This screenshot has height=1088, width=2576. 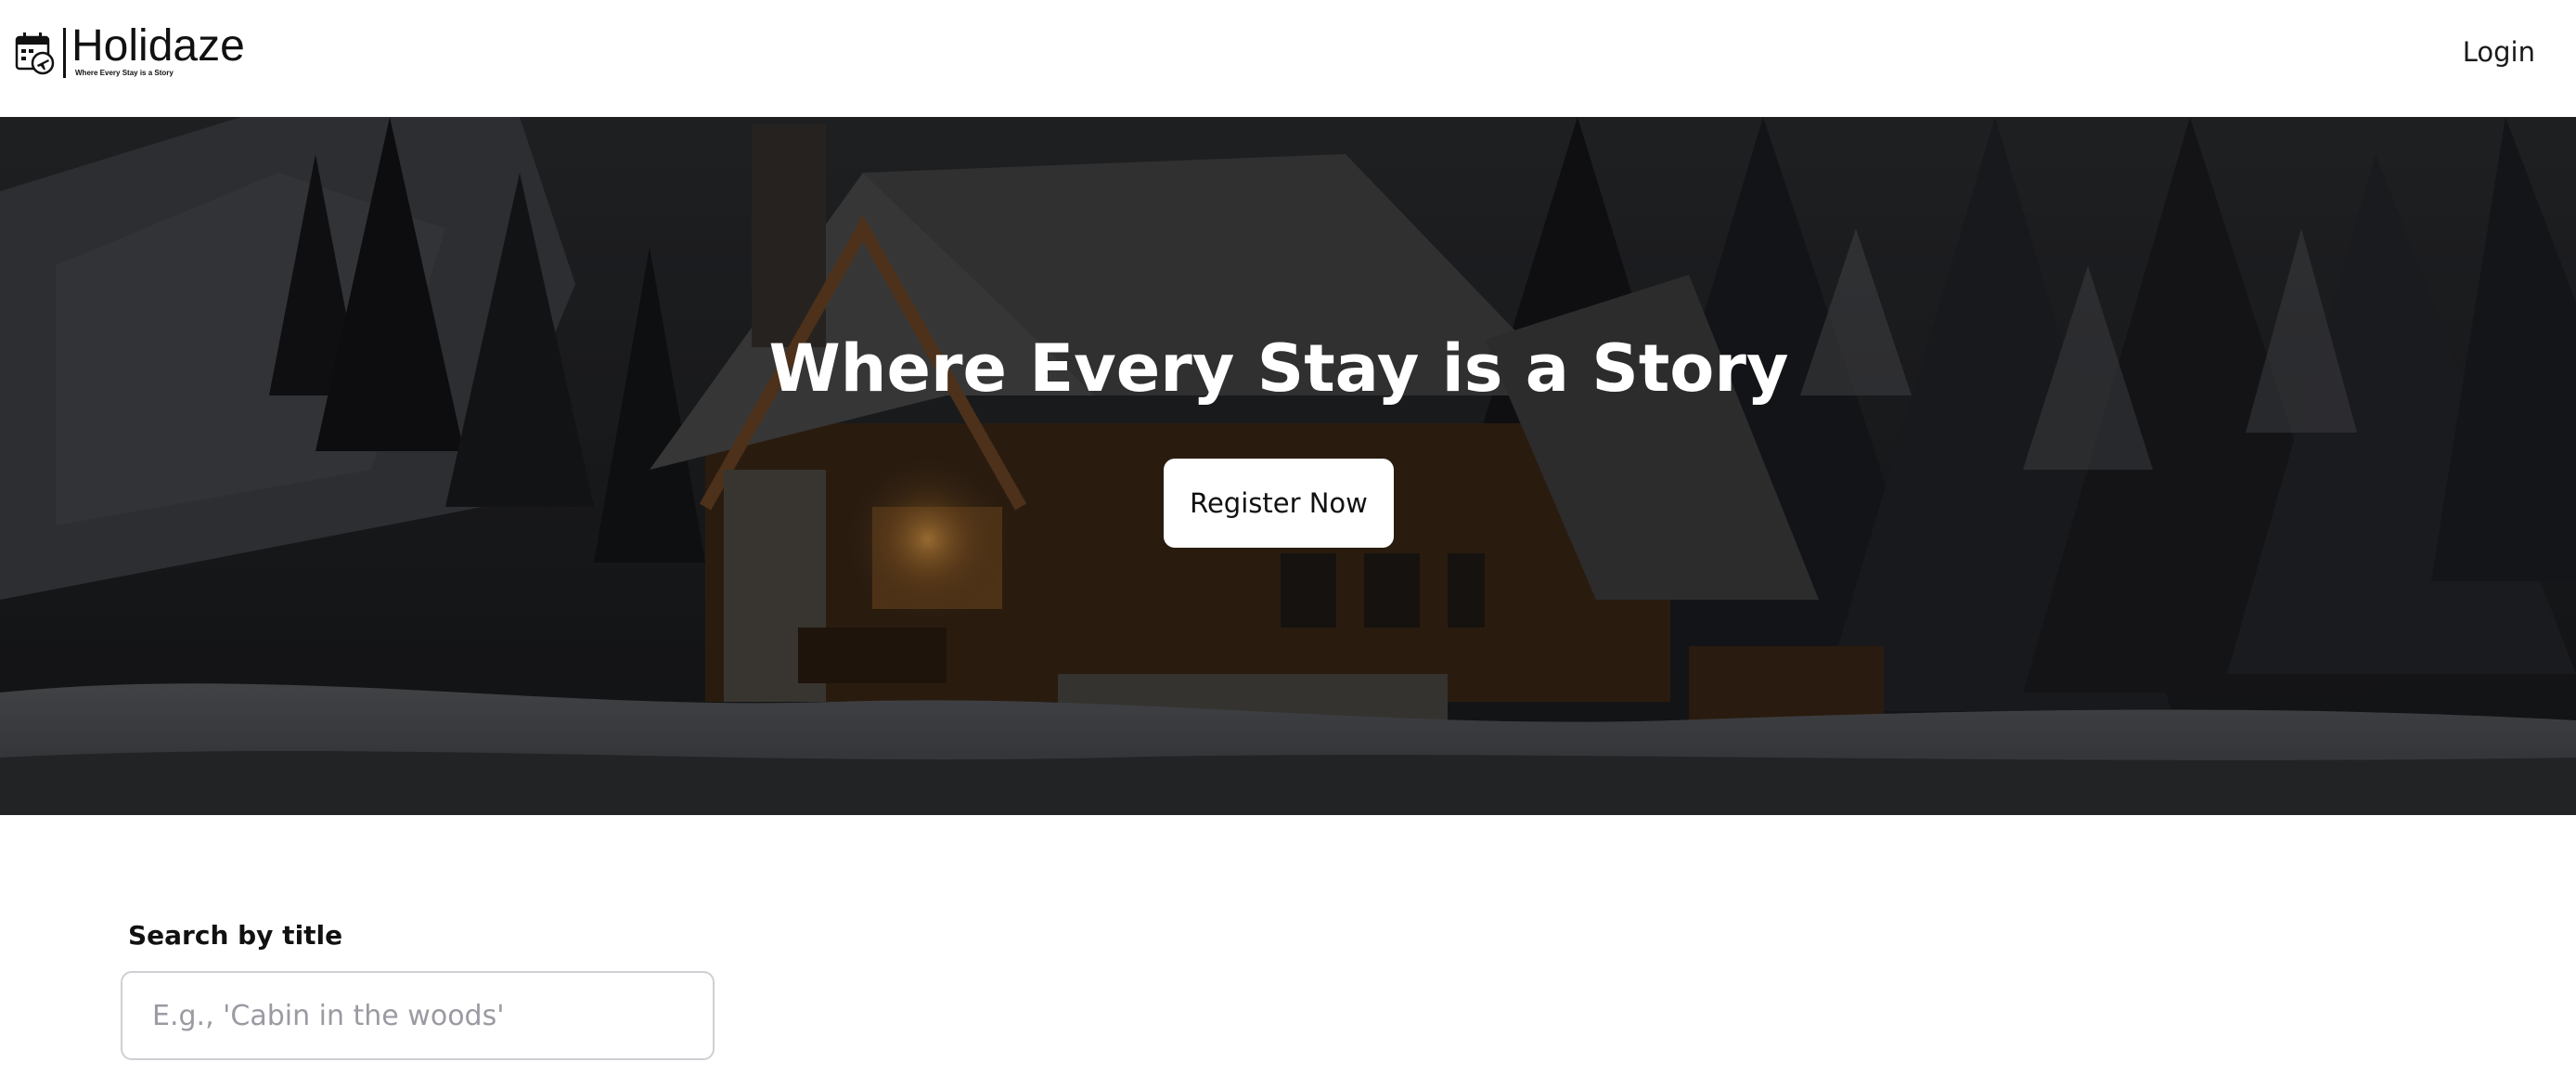 I want to click on search-label: Search by title, so click(x=236, y=935).